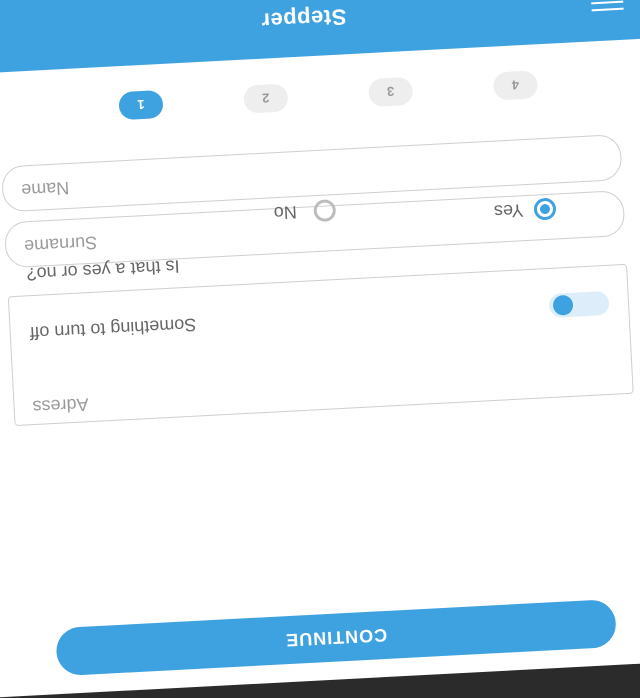 The width and height of the screenshot is (640, 698). Describe the element at coordinates (285, 213) in the screenshot. I see `no-label: No` at that location.